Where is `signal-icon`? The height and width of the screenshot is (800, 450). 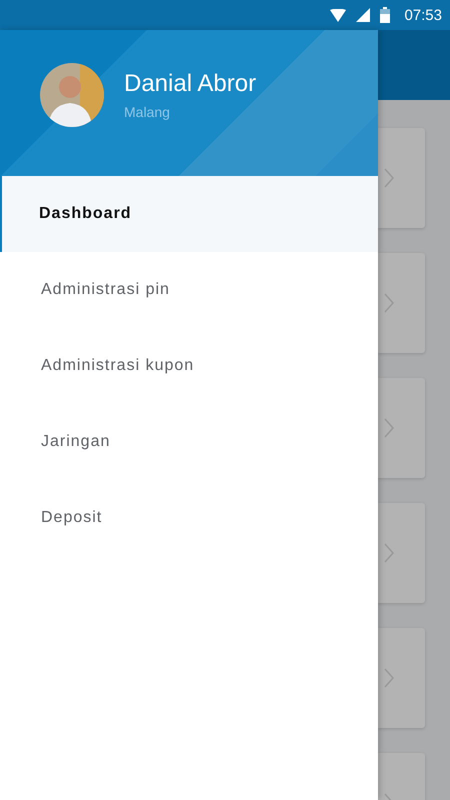
signal-icon is located at coordinates (363, 15).